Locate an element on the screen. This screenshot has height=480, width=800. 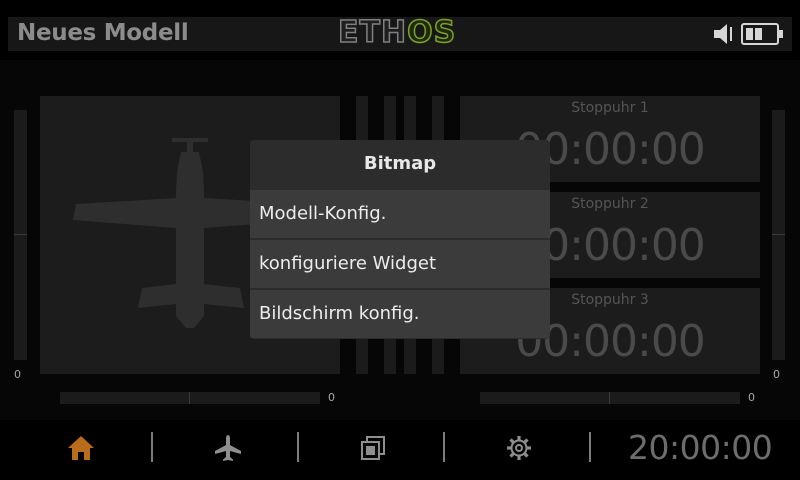
menu-title: Bitmap is located at coordinates (400, 163).